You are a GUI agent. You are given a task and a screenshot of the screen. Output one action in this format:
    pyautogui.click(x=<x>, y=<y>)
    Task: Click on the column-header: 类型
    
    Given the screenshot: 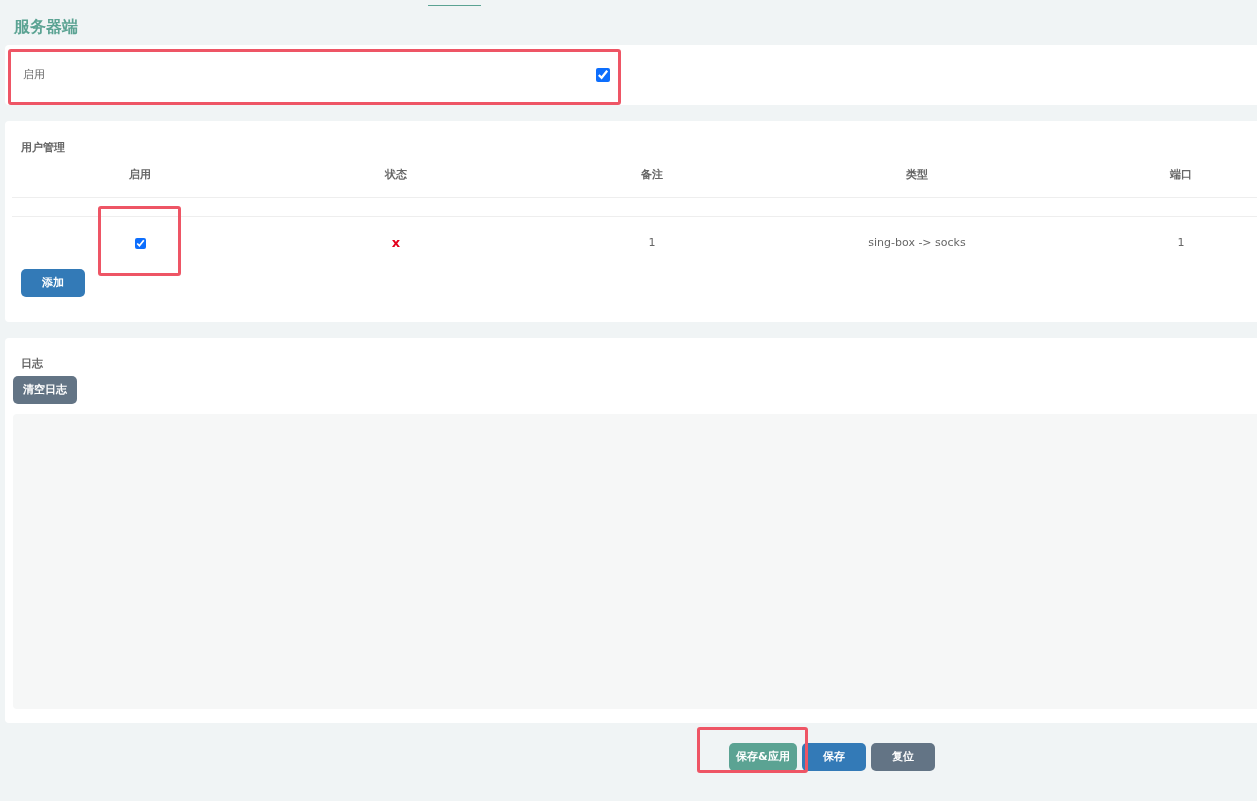 What is the action you would take?
    pyautogui.click(x=917, y=175)
    